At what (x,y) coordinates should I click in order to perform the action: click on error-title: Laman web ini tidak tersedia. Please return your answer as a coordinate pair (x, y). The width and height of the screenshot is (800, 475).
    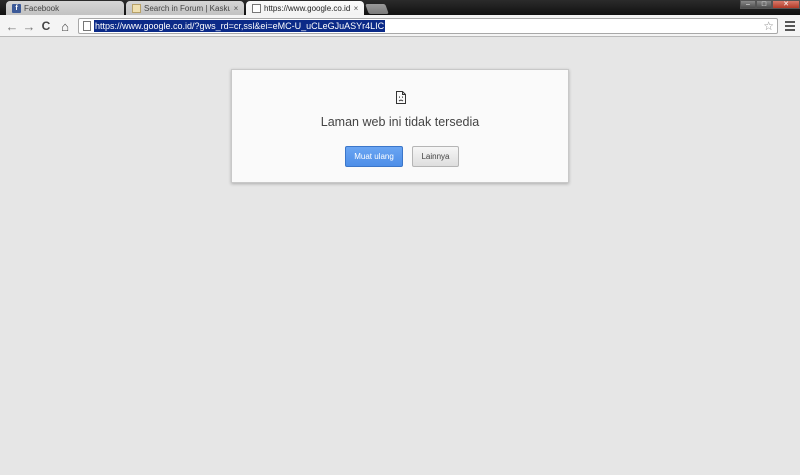
    Looking at the image, I should click on (400, 122).